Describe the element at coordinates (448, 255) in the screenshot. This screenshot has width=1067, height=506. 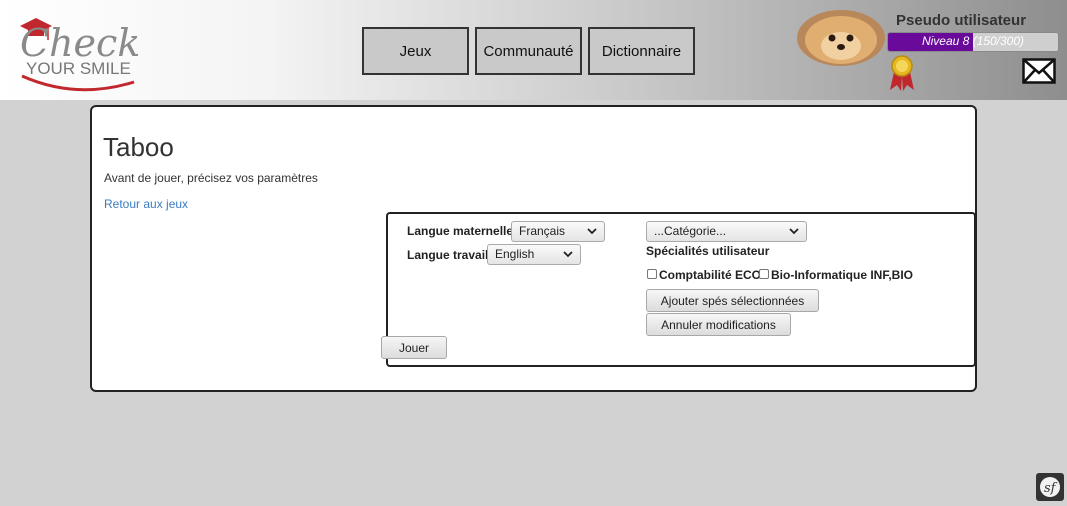
I see `work-language-label: Langue travail` at that location.